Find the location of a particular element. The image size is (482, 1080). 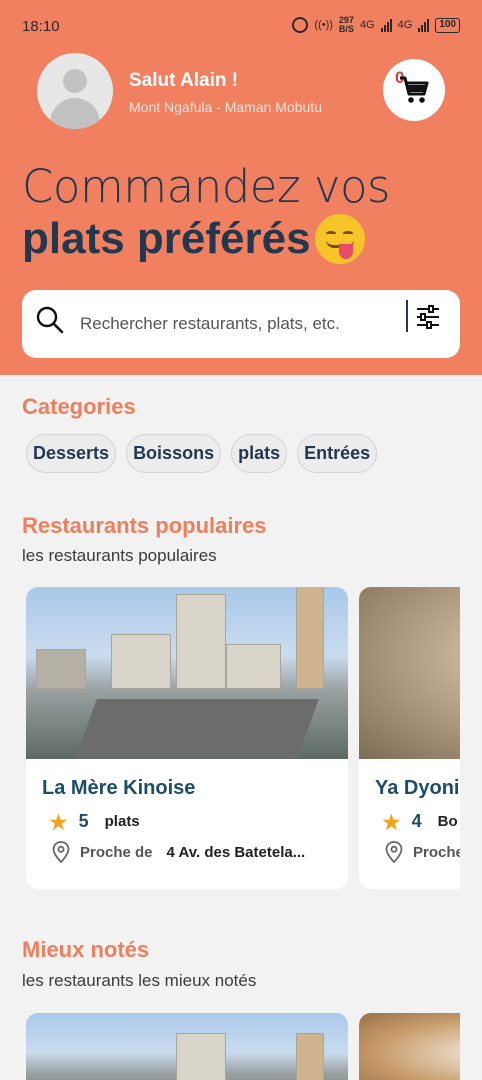

net-speed: 297 B/S is located at coordinates (346, 25).